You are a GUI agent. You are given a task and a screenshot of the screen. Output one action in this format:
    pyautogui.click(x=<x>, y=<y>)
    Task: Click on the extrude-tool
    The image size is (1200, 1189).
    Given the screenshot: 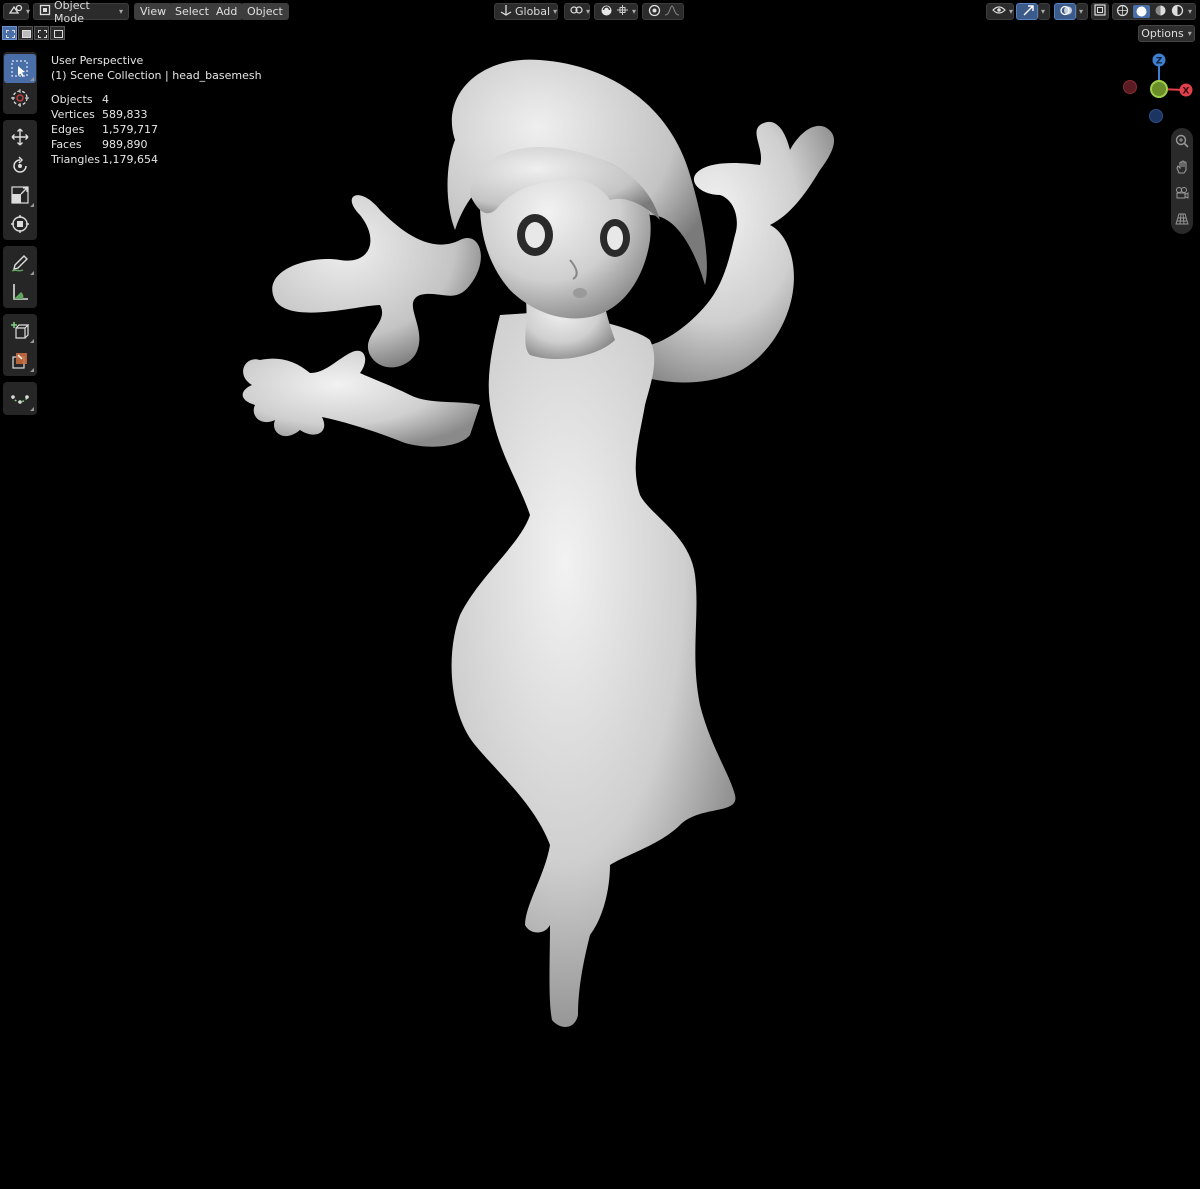 What is the action you would take?
    pyautogui.click(x=20, y=359)
    